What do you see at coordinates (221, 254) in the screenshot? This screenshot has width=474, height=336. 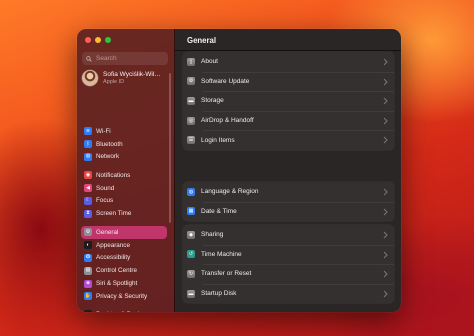 I see `settings-row-label: Time Machine` at bounding box center [221, 254].